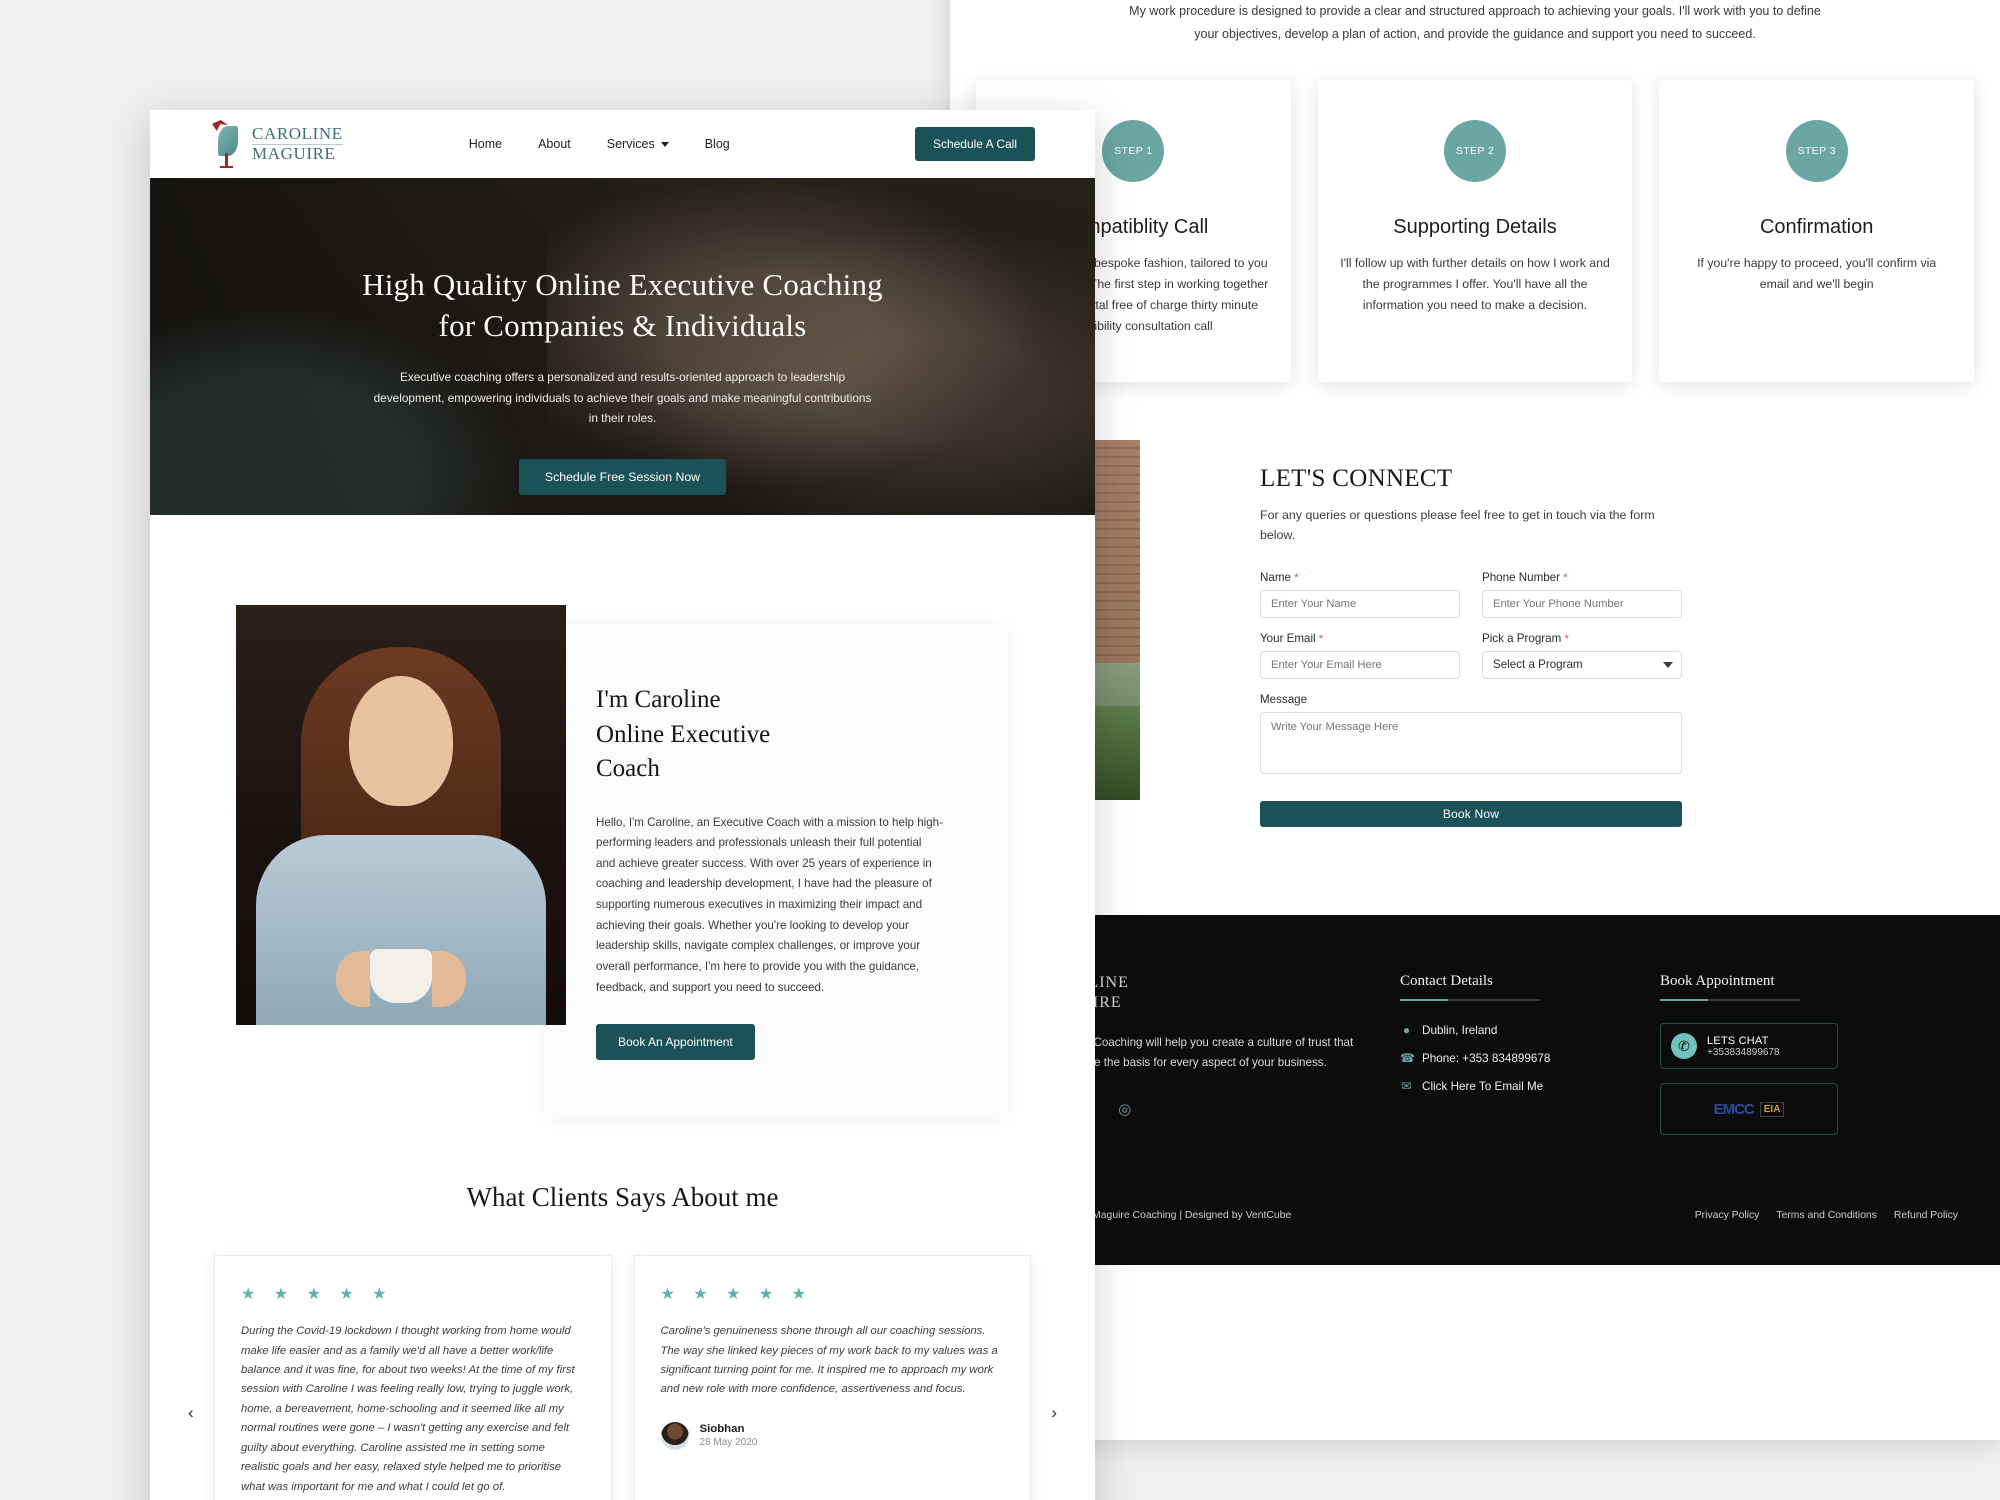  I want to click on whatsapp-icon: ✆, so click(1684, 1046).